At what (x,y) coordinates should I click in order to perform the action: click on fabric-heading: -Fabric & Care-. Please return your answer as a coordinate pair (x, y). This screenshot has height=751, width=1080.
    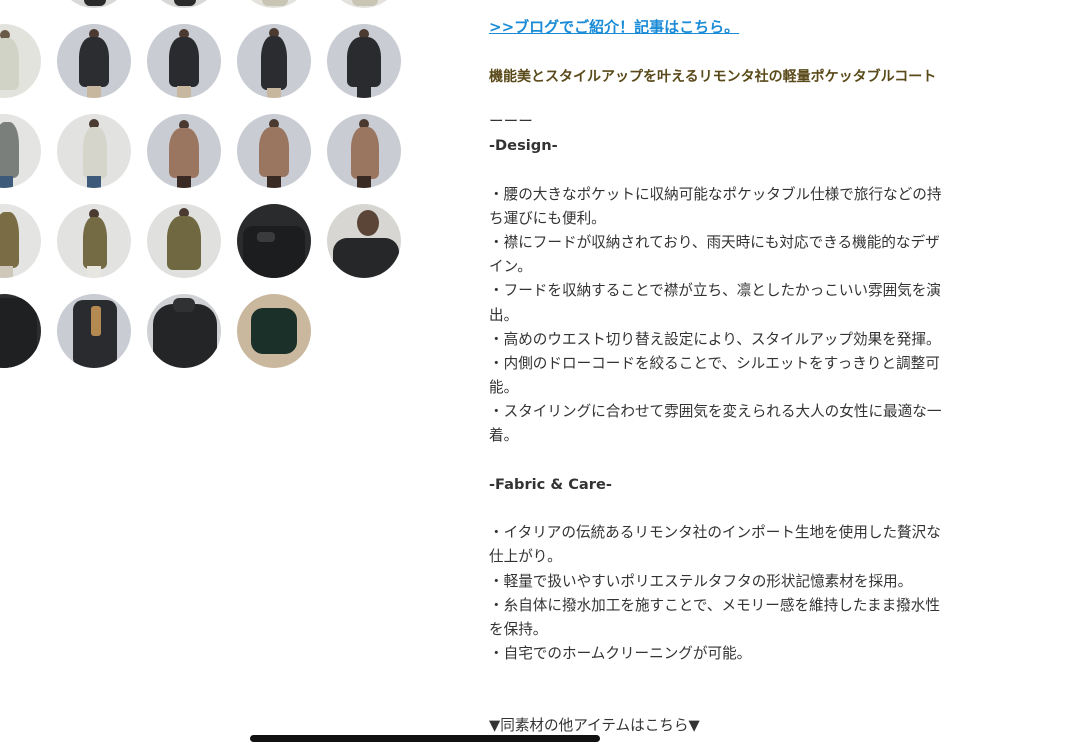
    Looking at the image, I should click on (550, 484).